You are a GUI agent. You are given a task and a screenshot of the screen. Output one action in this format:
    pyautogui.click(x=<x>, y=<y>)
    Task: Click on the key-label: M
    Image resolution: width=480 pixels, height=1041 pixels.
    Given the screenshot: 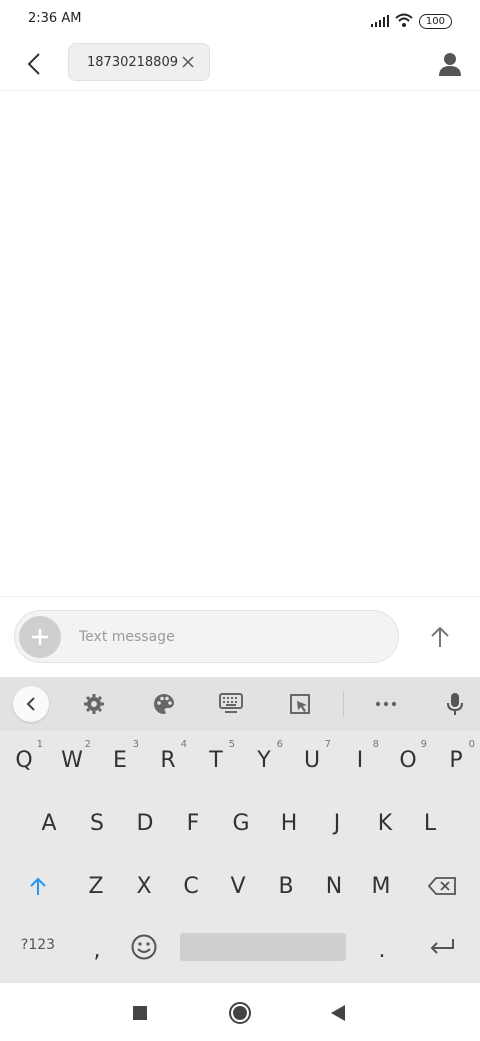 What is the action you would take?
    pyautogui.click(x=381, y=886)
    